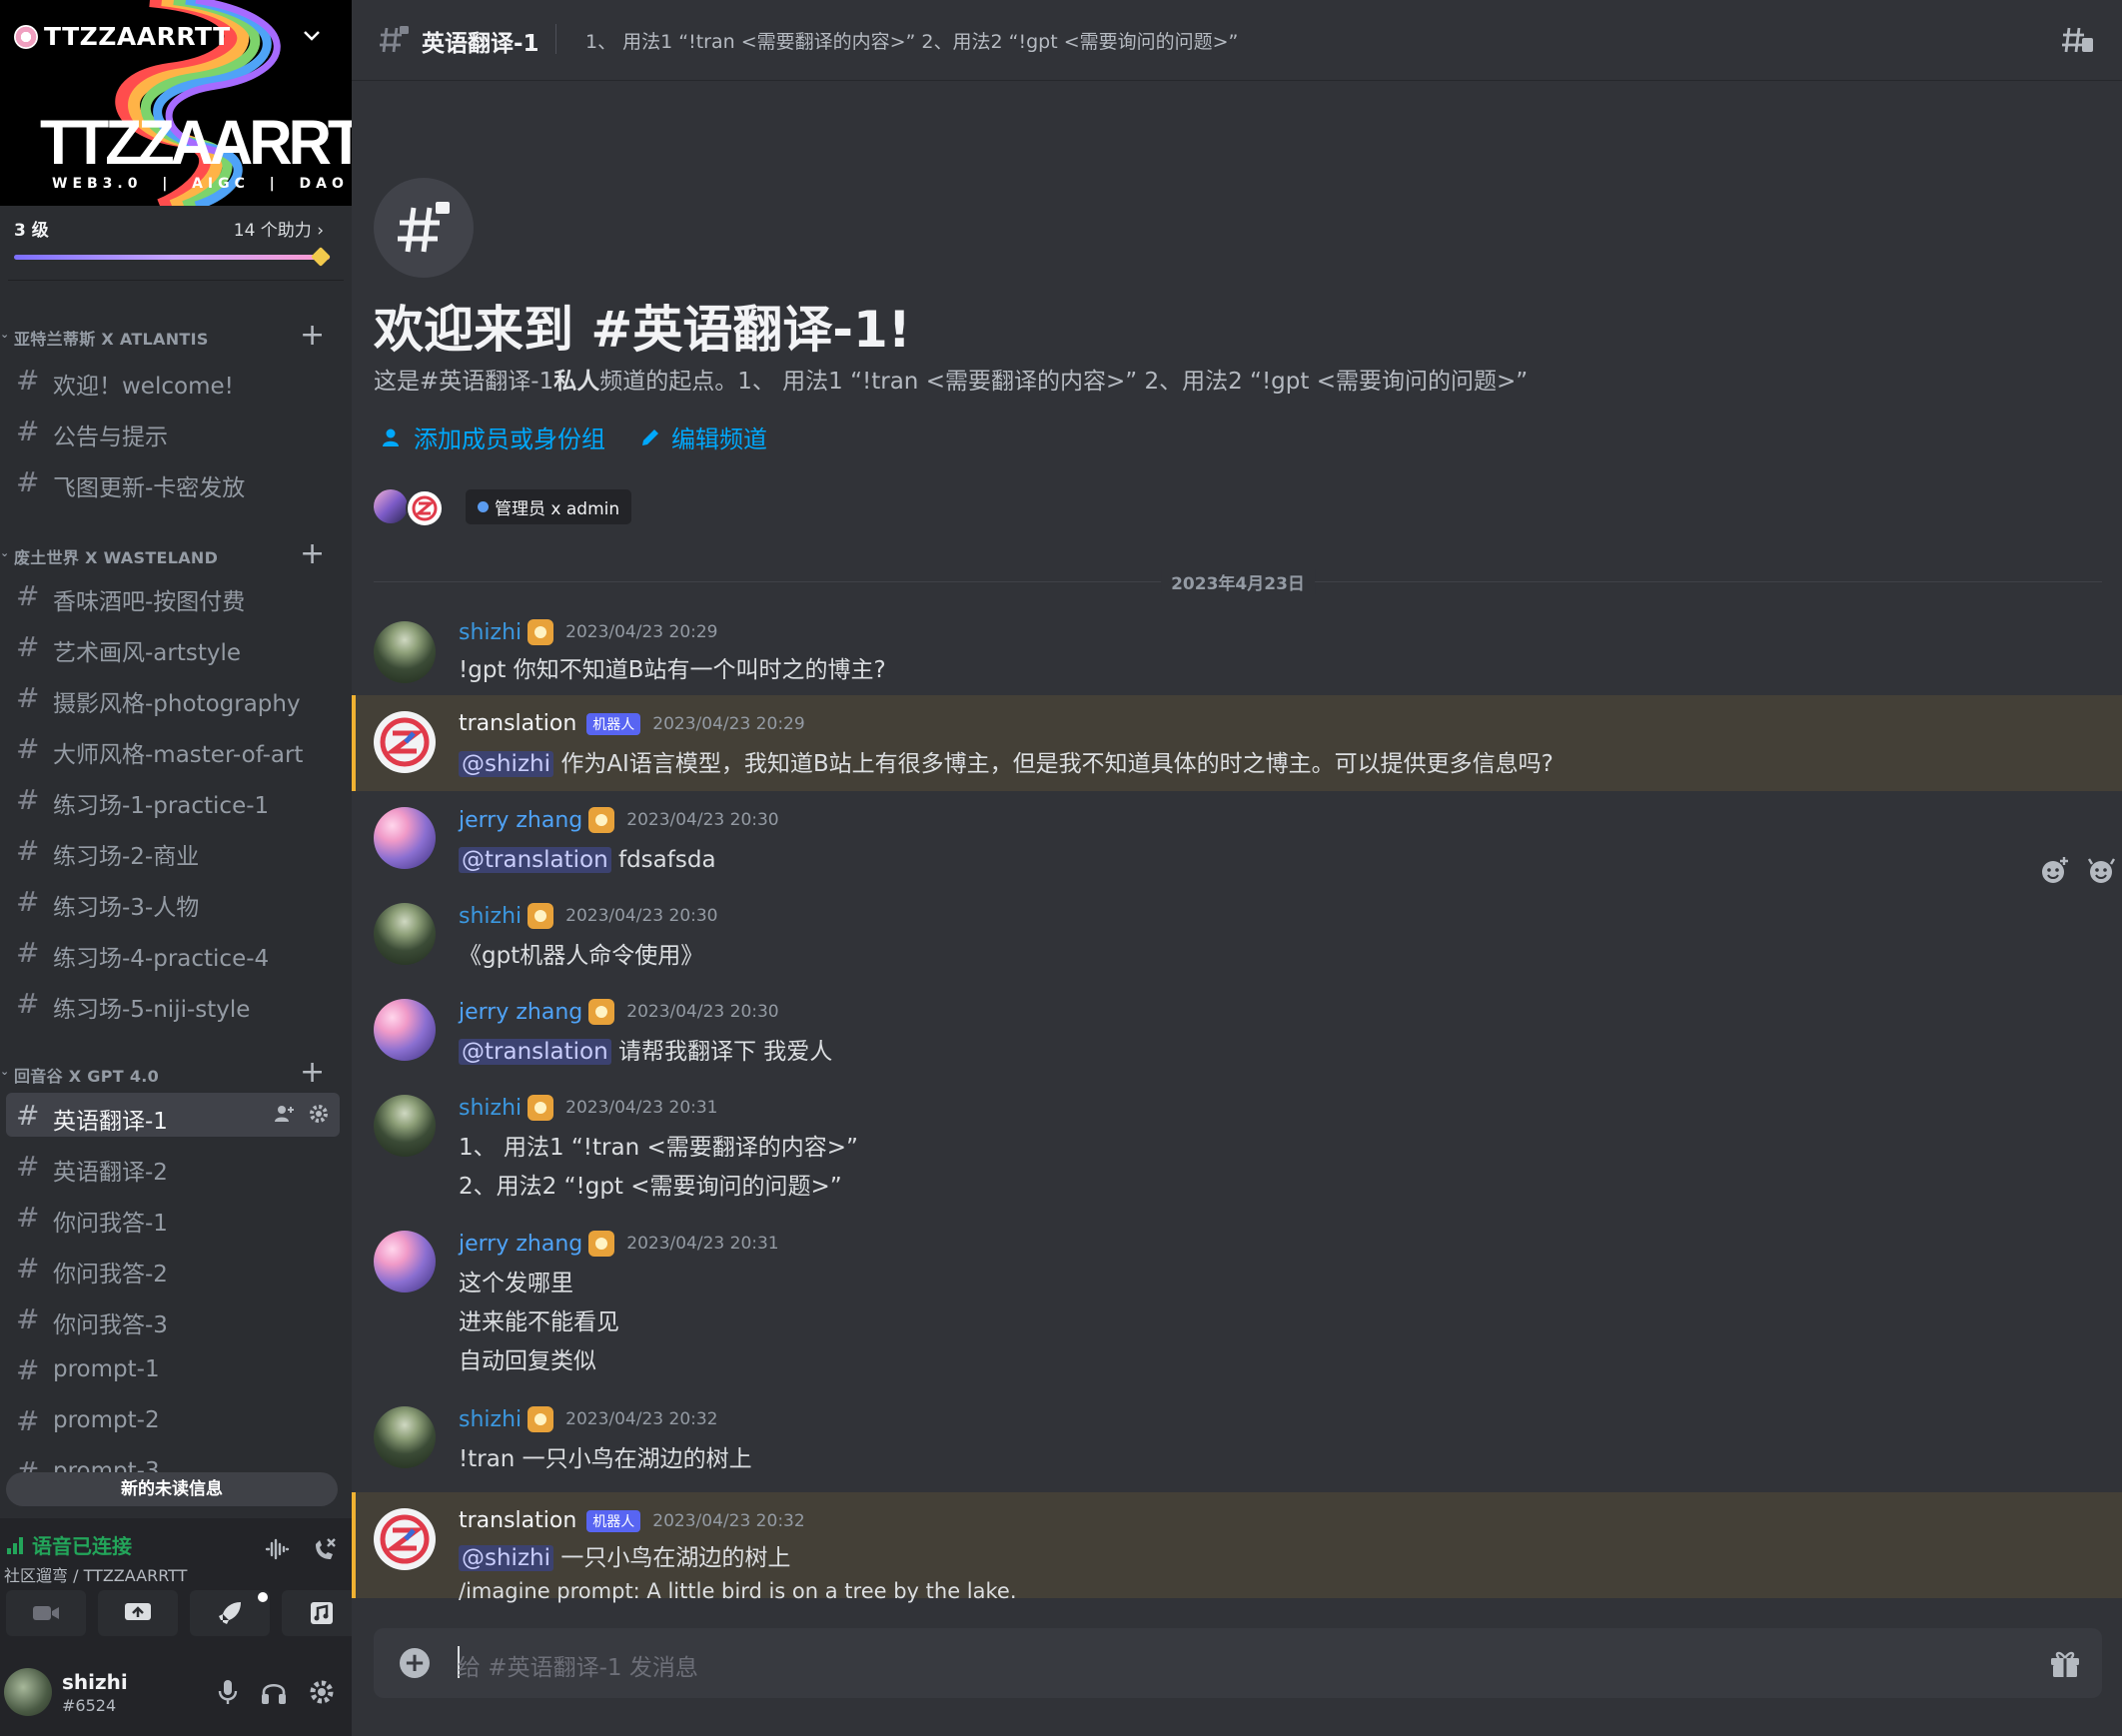 The image size is (2122, 1736). I want to click on headphones-icon, so click(274, 1692).